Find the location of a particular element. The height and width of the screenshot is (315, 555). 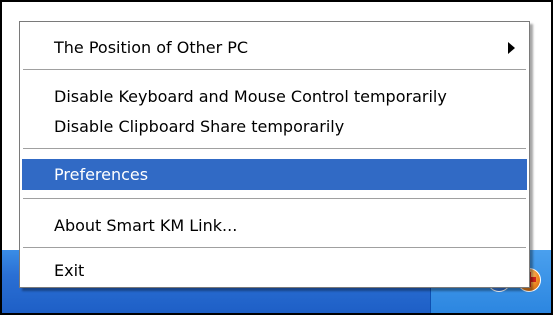

menu-item-preferences: Preferences is located at coordinates (274, 174).